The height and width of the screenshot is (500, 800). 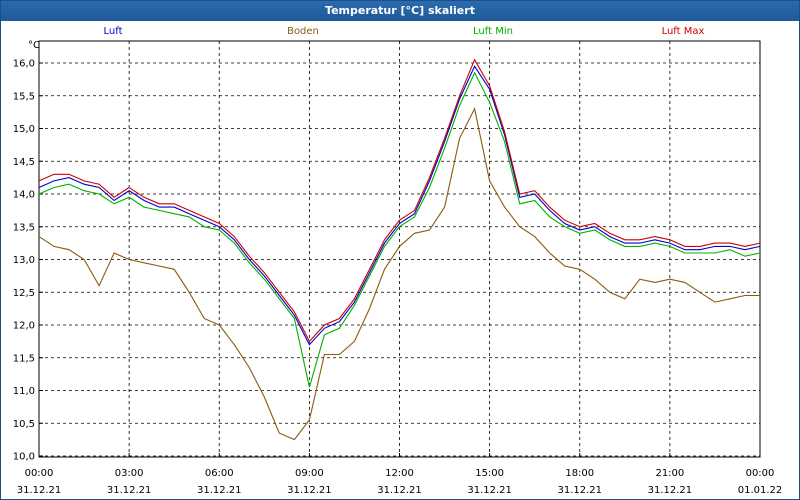 What do you see at coordinates (24, 358) in the screenshot?
I see `y-tick-label: 11,5` at bounding box center [24, 358].